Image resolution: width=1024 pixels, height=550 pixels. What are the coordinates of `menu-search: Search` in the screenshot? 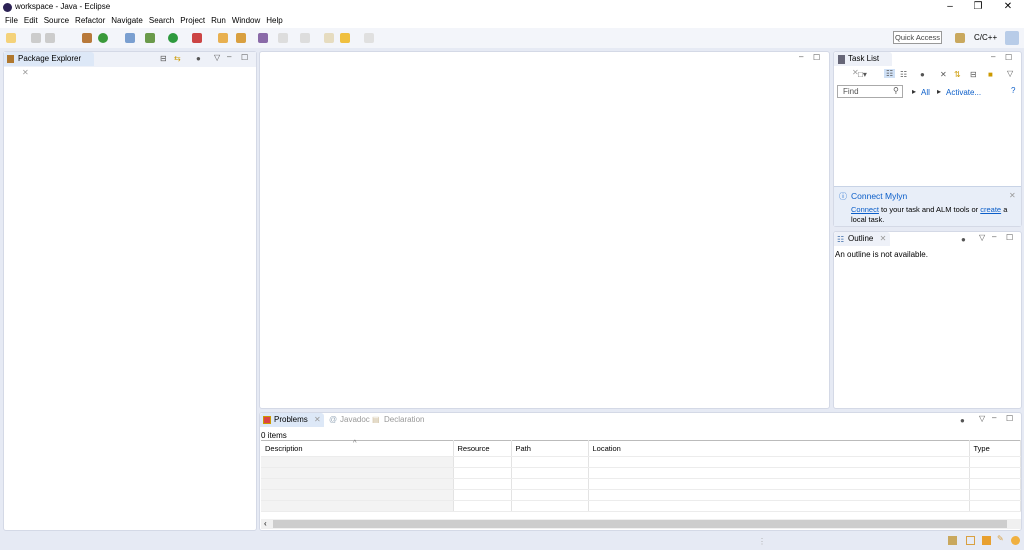 It's located at (161, 21).